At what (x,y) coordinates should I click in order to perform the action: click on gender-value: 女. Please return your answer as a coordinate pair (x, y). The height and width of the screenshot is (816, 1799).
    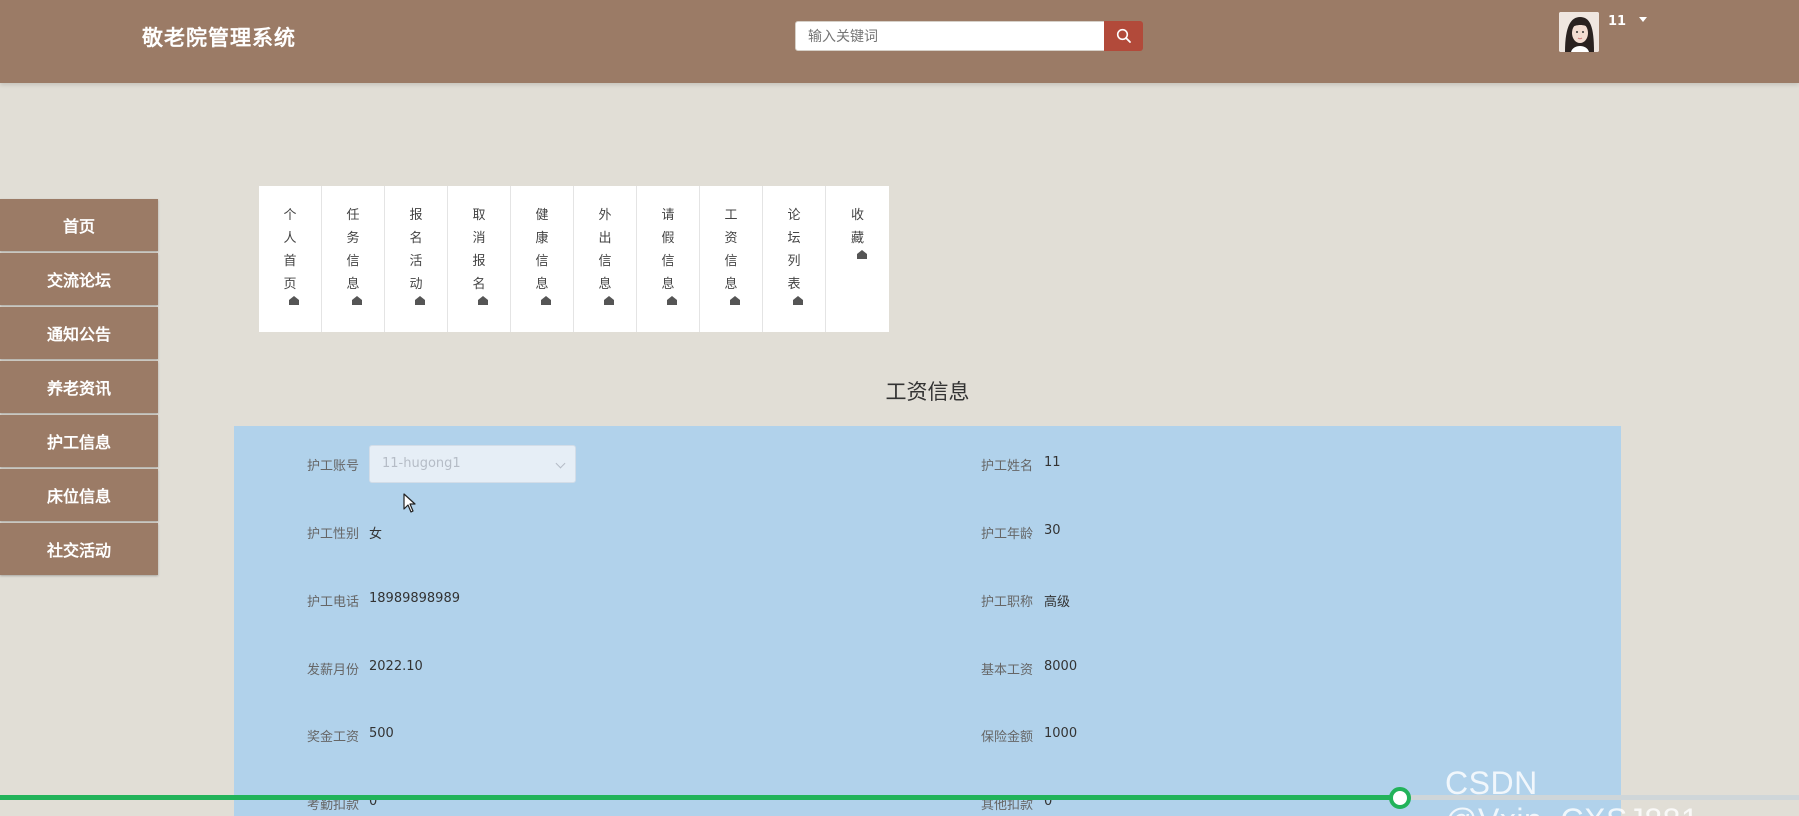
    Looking at the image, I should click on (376, 534).